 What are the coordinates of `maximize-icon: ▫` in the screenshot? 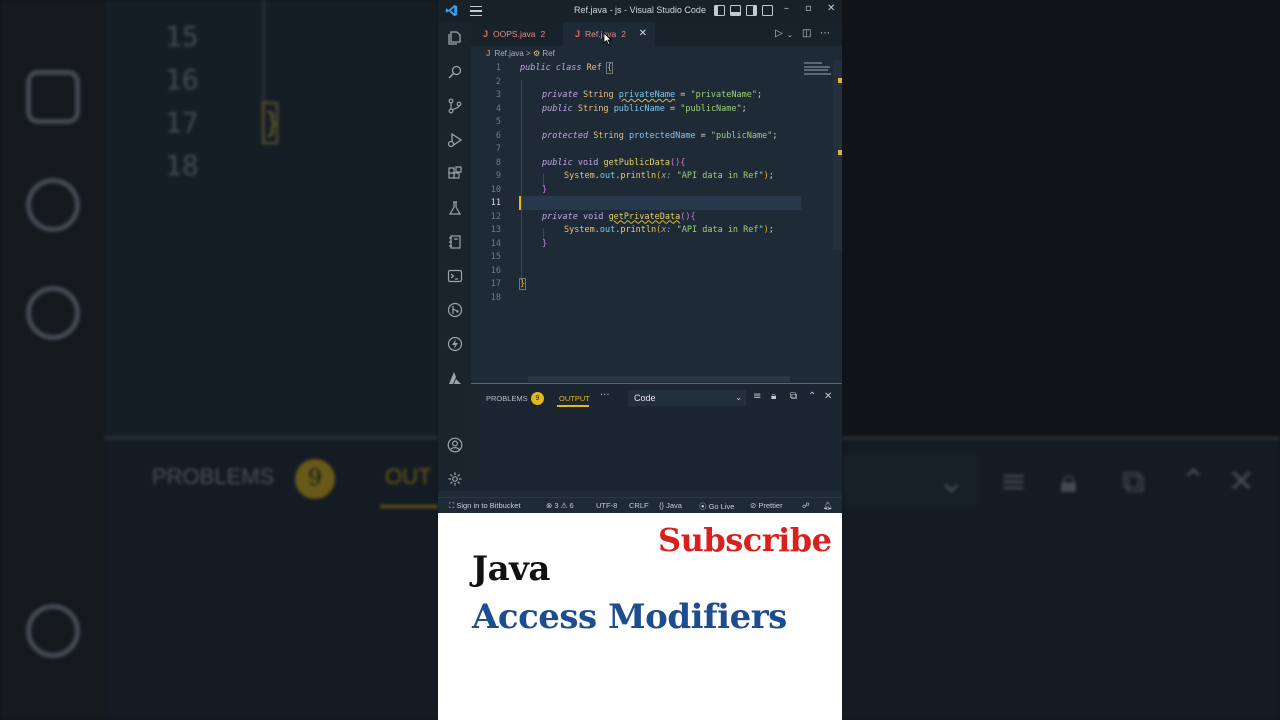 It's located at (808, 8).